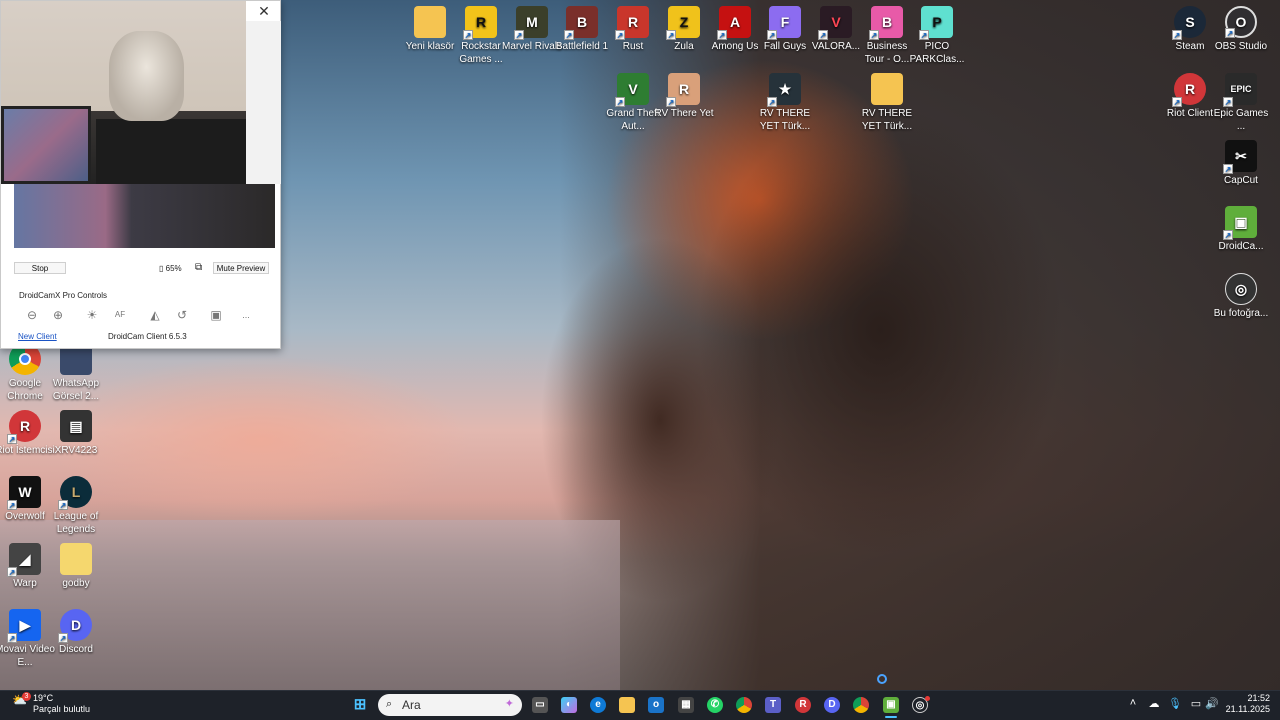 The height and width of the screenshot is (720, 1280). Describe the element at coordinates (598, 705) in the screenshot. I see `edge-icon: e` at that location.